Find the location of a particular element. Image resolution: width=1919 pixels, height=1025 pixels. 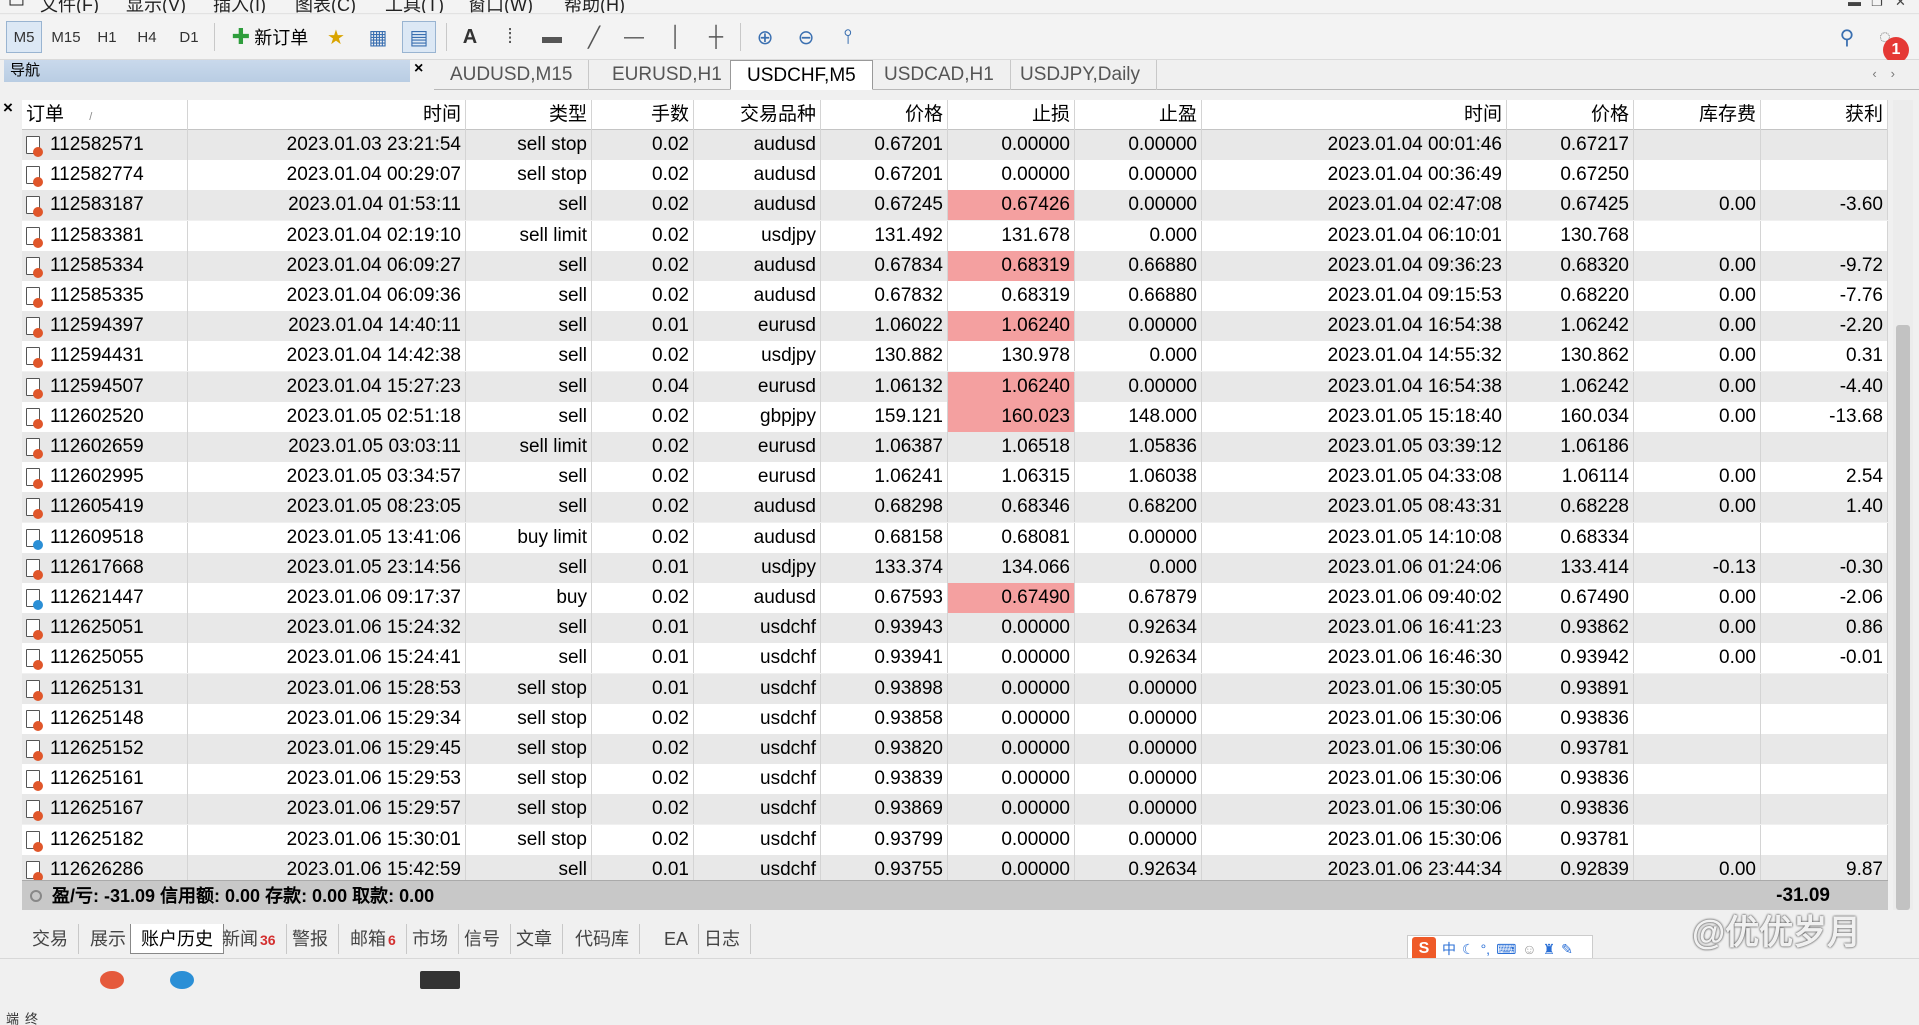

restore-icon: ❐ is located at coordinates (1877, 5).